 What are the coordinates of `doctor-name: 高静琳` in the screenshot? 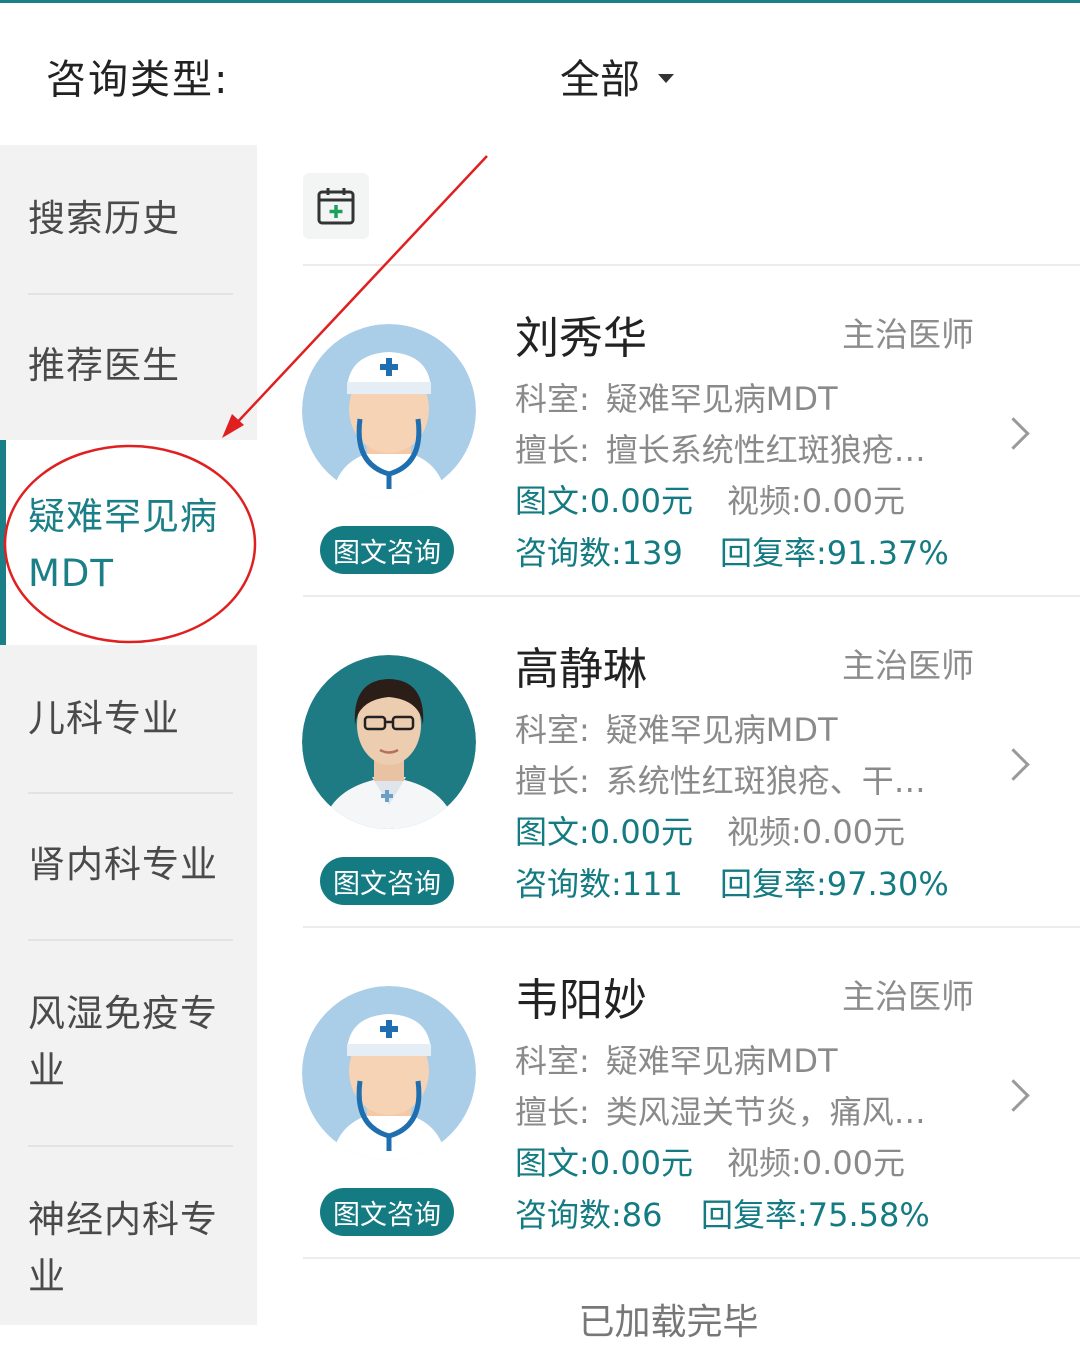 It's located at (581, 669).